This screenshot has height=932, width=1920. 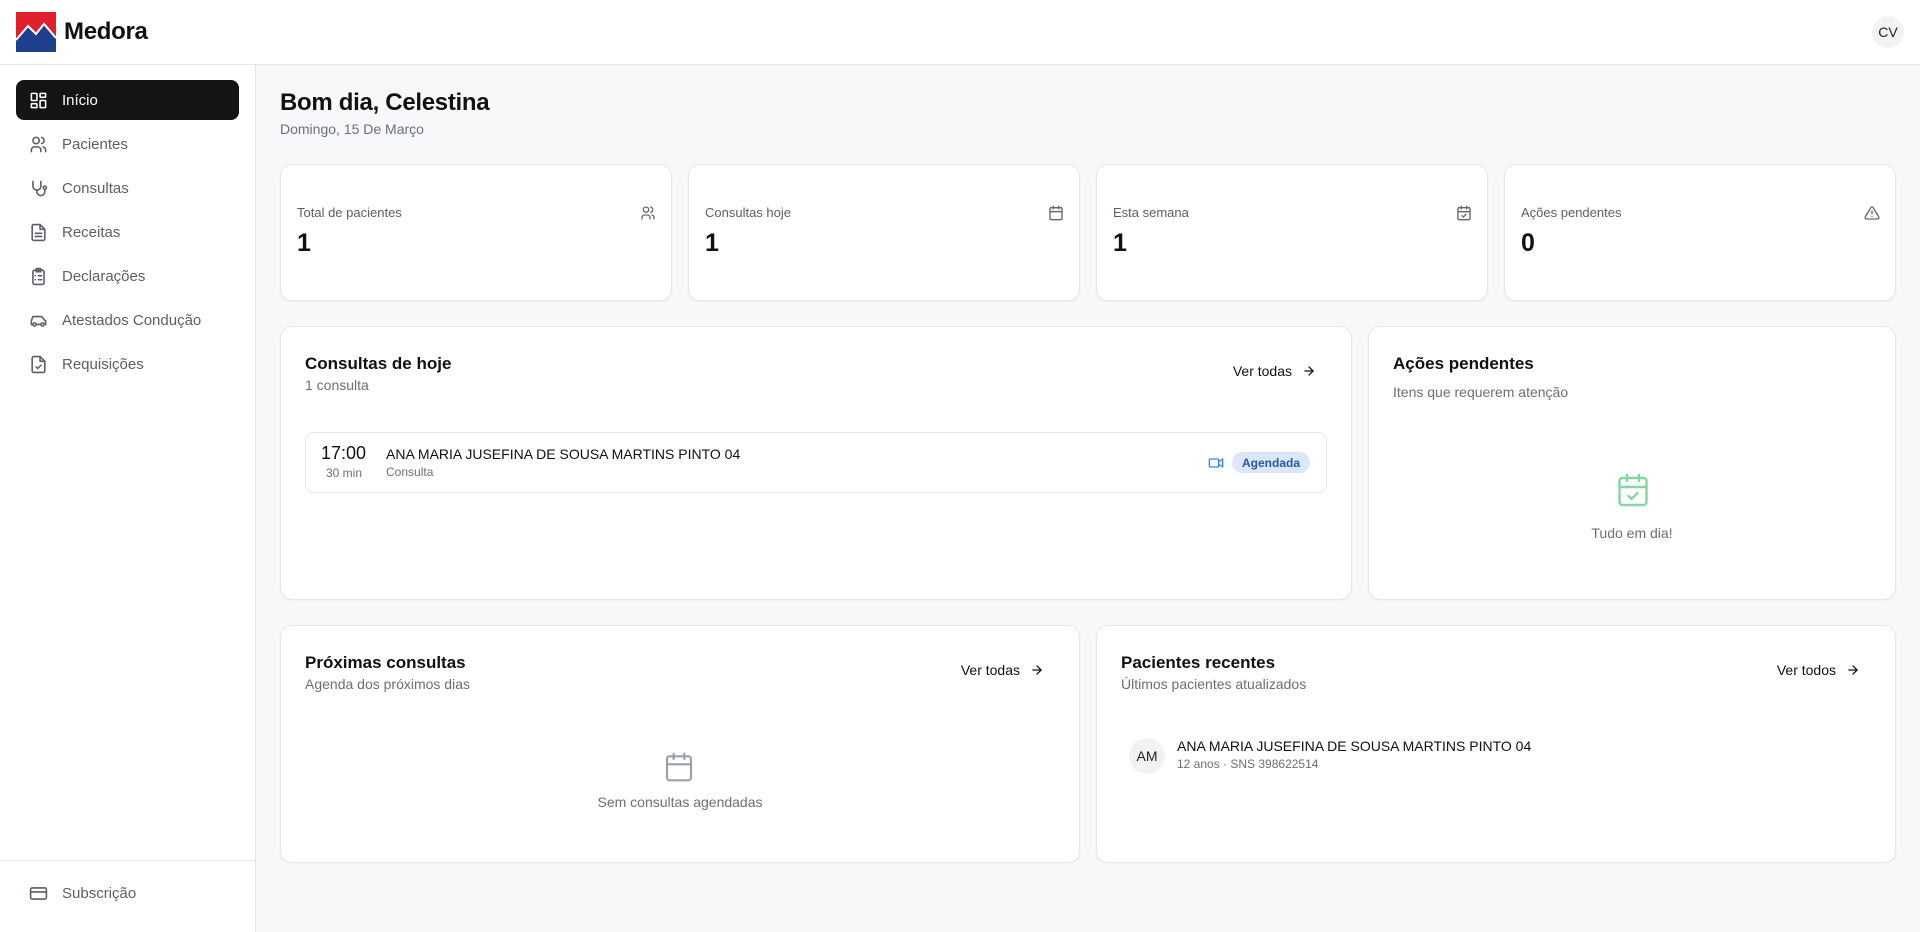 What do you see at coordinates (38, 100) in the screenshot?
I see `dashboard-icon` at bounding box center [38, 100].